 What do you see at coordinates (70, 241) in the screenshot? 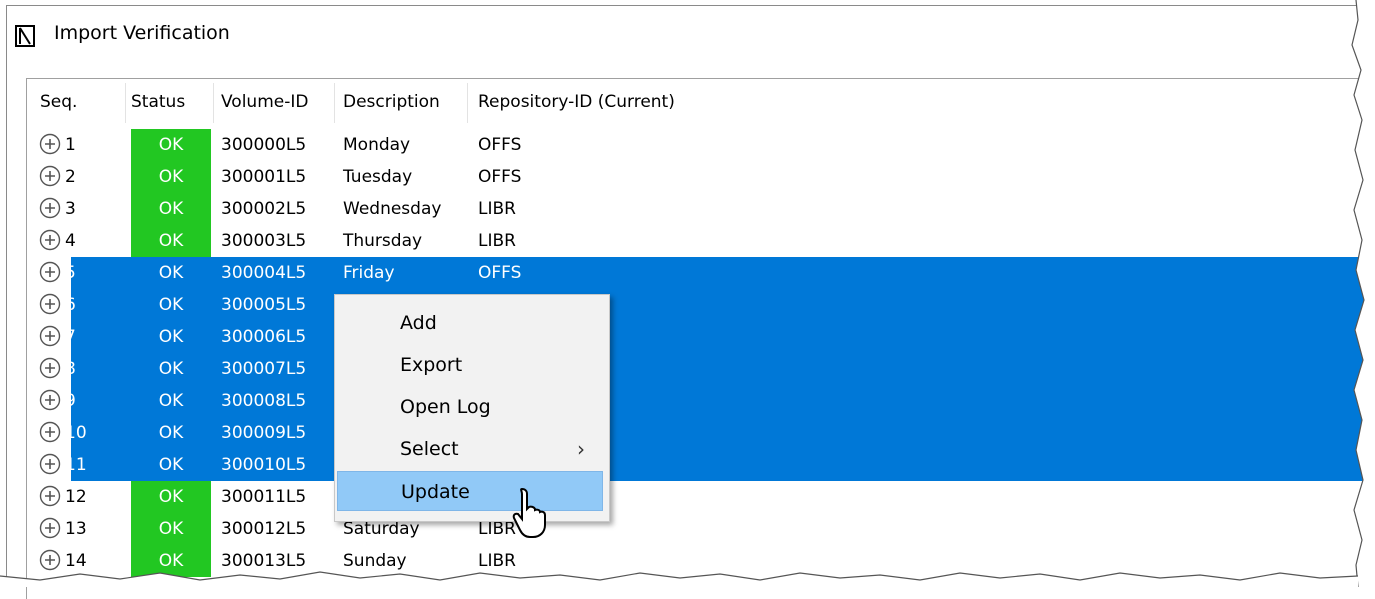
I see `seq-cell: 4` at bounding box center [70, 241].